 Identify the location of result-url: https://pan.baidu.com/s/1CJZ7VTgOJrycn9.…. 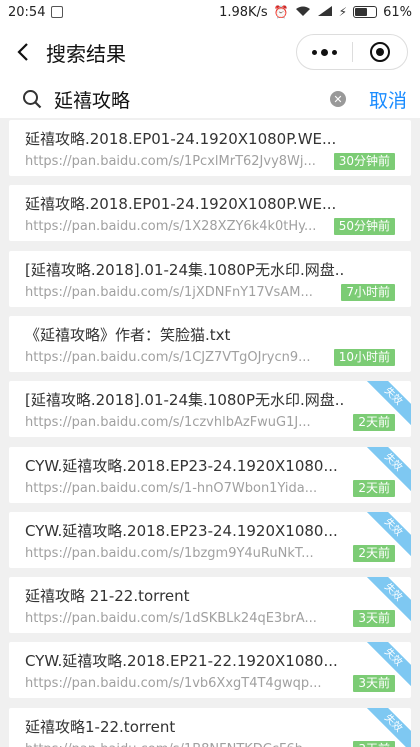
(168, 357).